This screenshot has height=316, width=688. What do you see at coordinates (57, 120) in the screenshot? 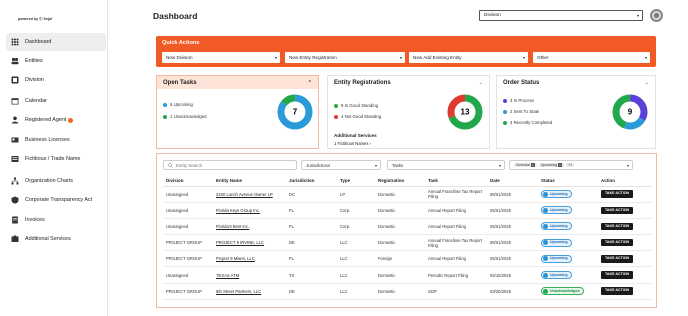
I see `sidebar-item-registered-agent: Registered Agent` at bounding box center [57, 120].